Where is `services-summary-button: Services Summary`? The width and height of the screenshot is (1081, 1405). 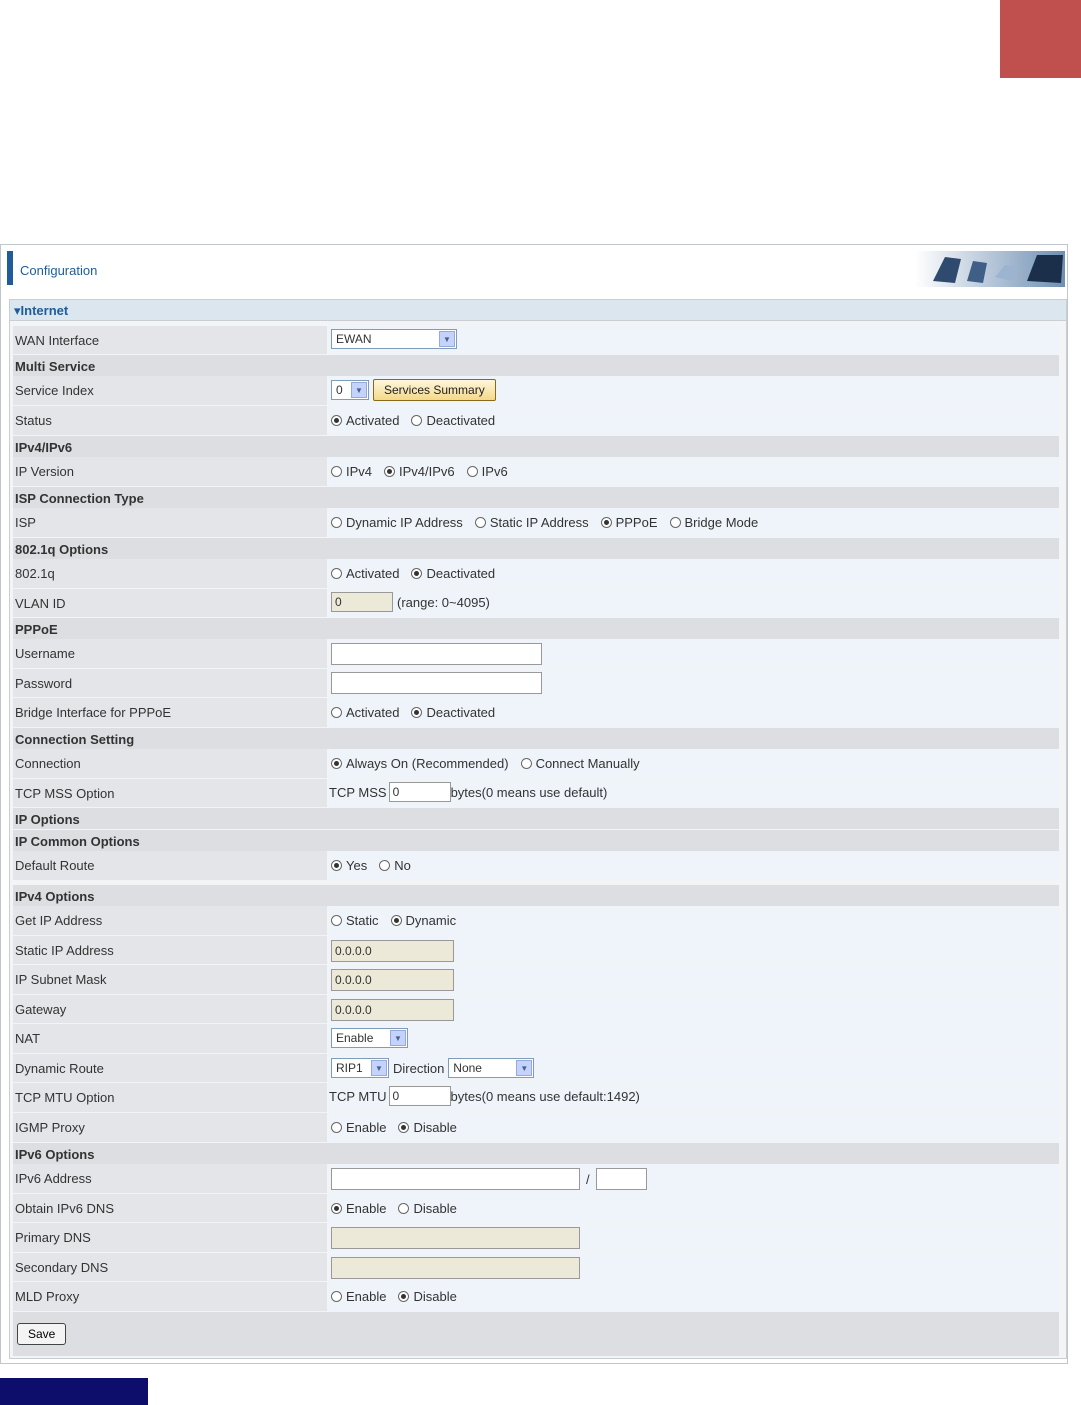
services-summary-button: Services Summary is located at coordinates (434, 390).